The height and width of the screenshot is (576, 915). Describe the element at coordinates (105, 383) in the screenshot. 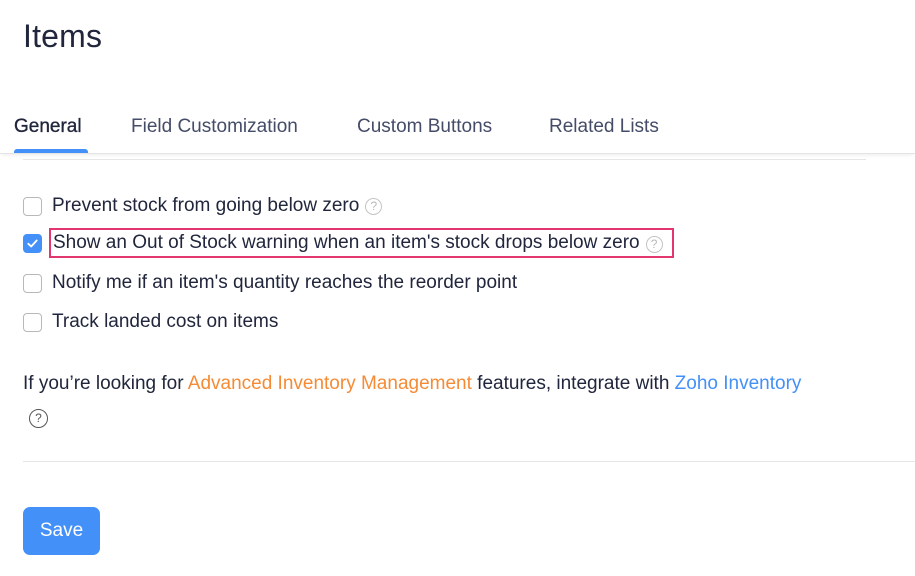

I see `info-text-prefix: If you’re looking for` at that location.